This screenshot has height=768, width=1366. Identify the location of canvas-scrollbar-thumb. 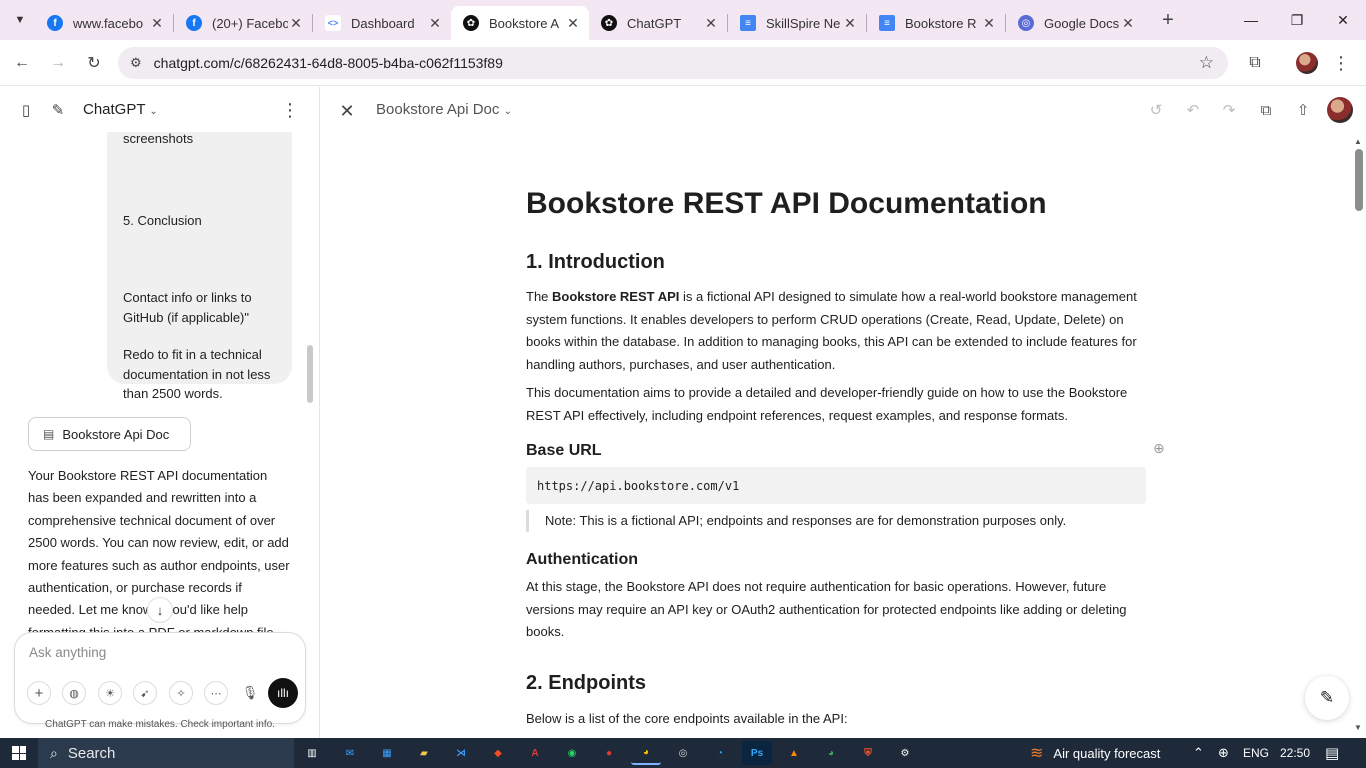
(1359, 180).